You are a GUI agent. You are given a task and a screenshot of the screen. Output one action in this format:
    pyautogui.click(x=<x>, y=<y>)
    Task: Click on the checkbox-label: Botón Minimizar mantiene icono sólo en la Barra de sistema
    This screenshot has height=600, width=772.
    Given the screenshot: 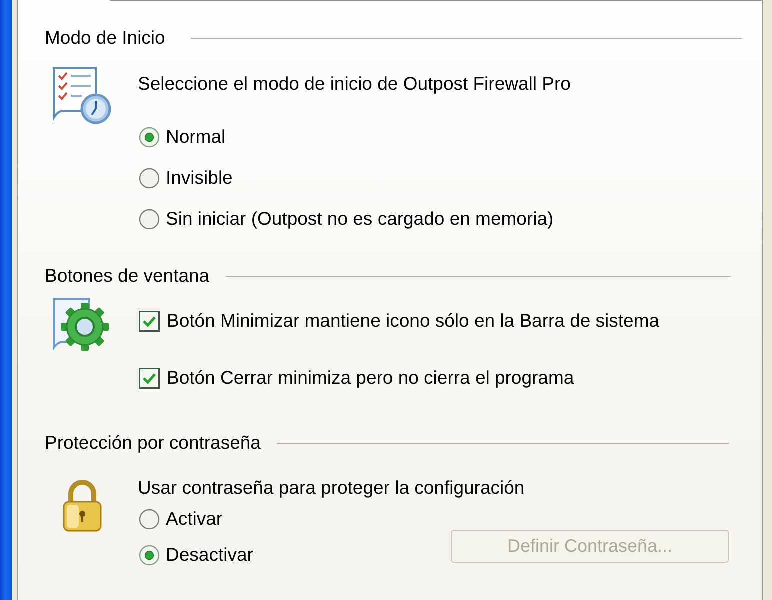 What is the action you would take?
    pyautogui.click(x=413, y=321)
    